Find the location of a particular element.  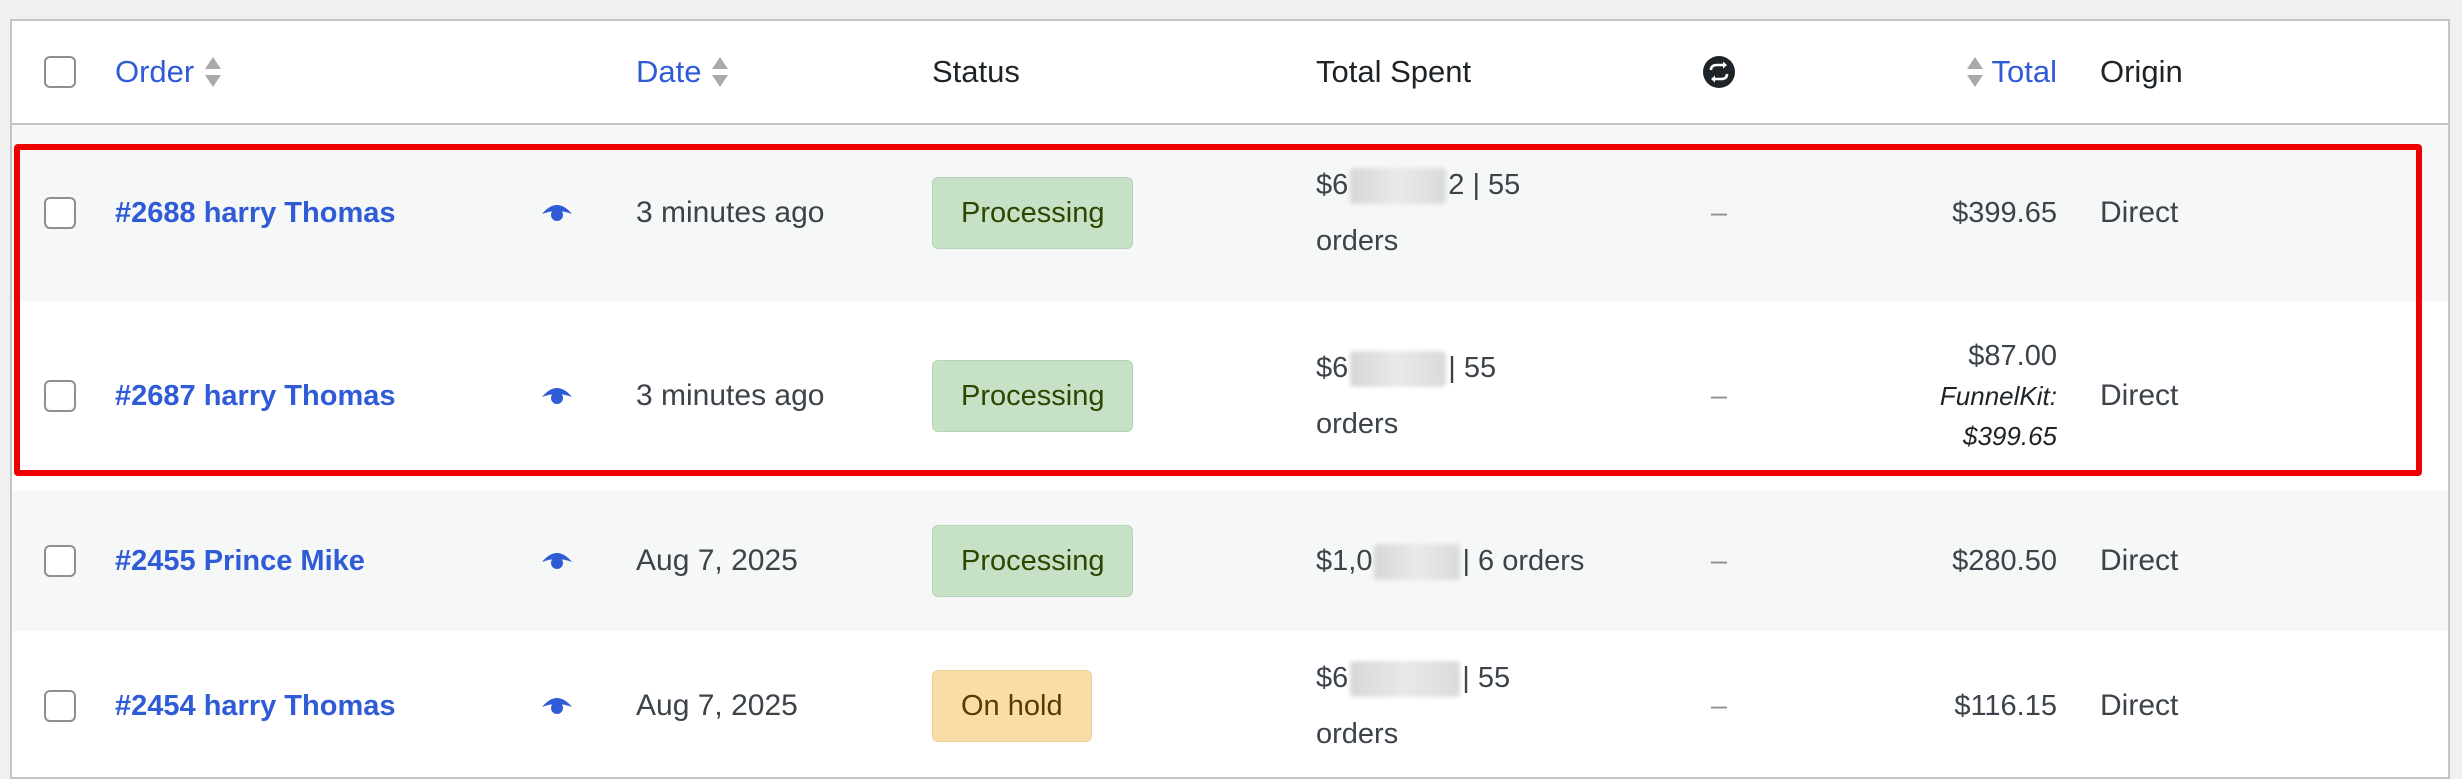

order-total-block: $87.00 FunnelKit: $399.65 is located at coordinates (1998, 396).